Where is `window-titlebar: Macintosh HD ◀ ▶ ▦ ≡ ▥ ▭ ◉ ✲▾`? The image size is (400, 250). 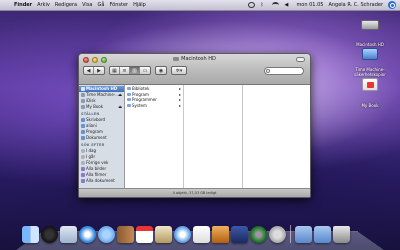 window-titlebar: Macintosh HD ◀ ▶ ▦ ≡ ▥ ▭ ◉ ✲▾ is located at coordinates (194, 69).